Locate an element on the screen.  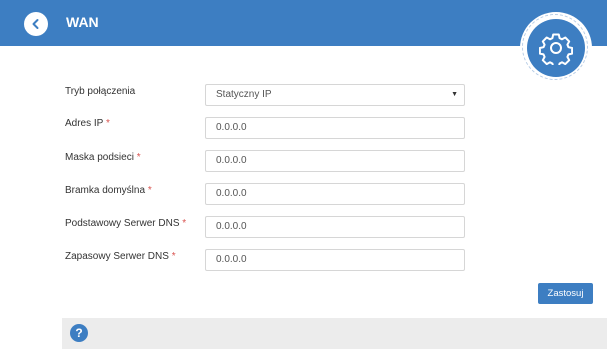
secondary-dns-label: Zapasowy Serwer DNS * is located at coordinates (120, 256).